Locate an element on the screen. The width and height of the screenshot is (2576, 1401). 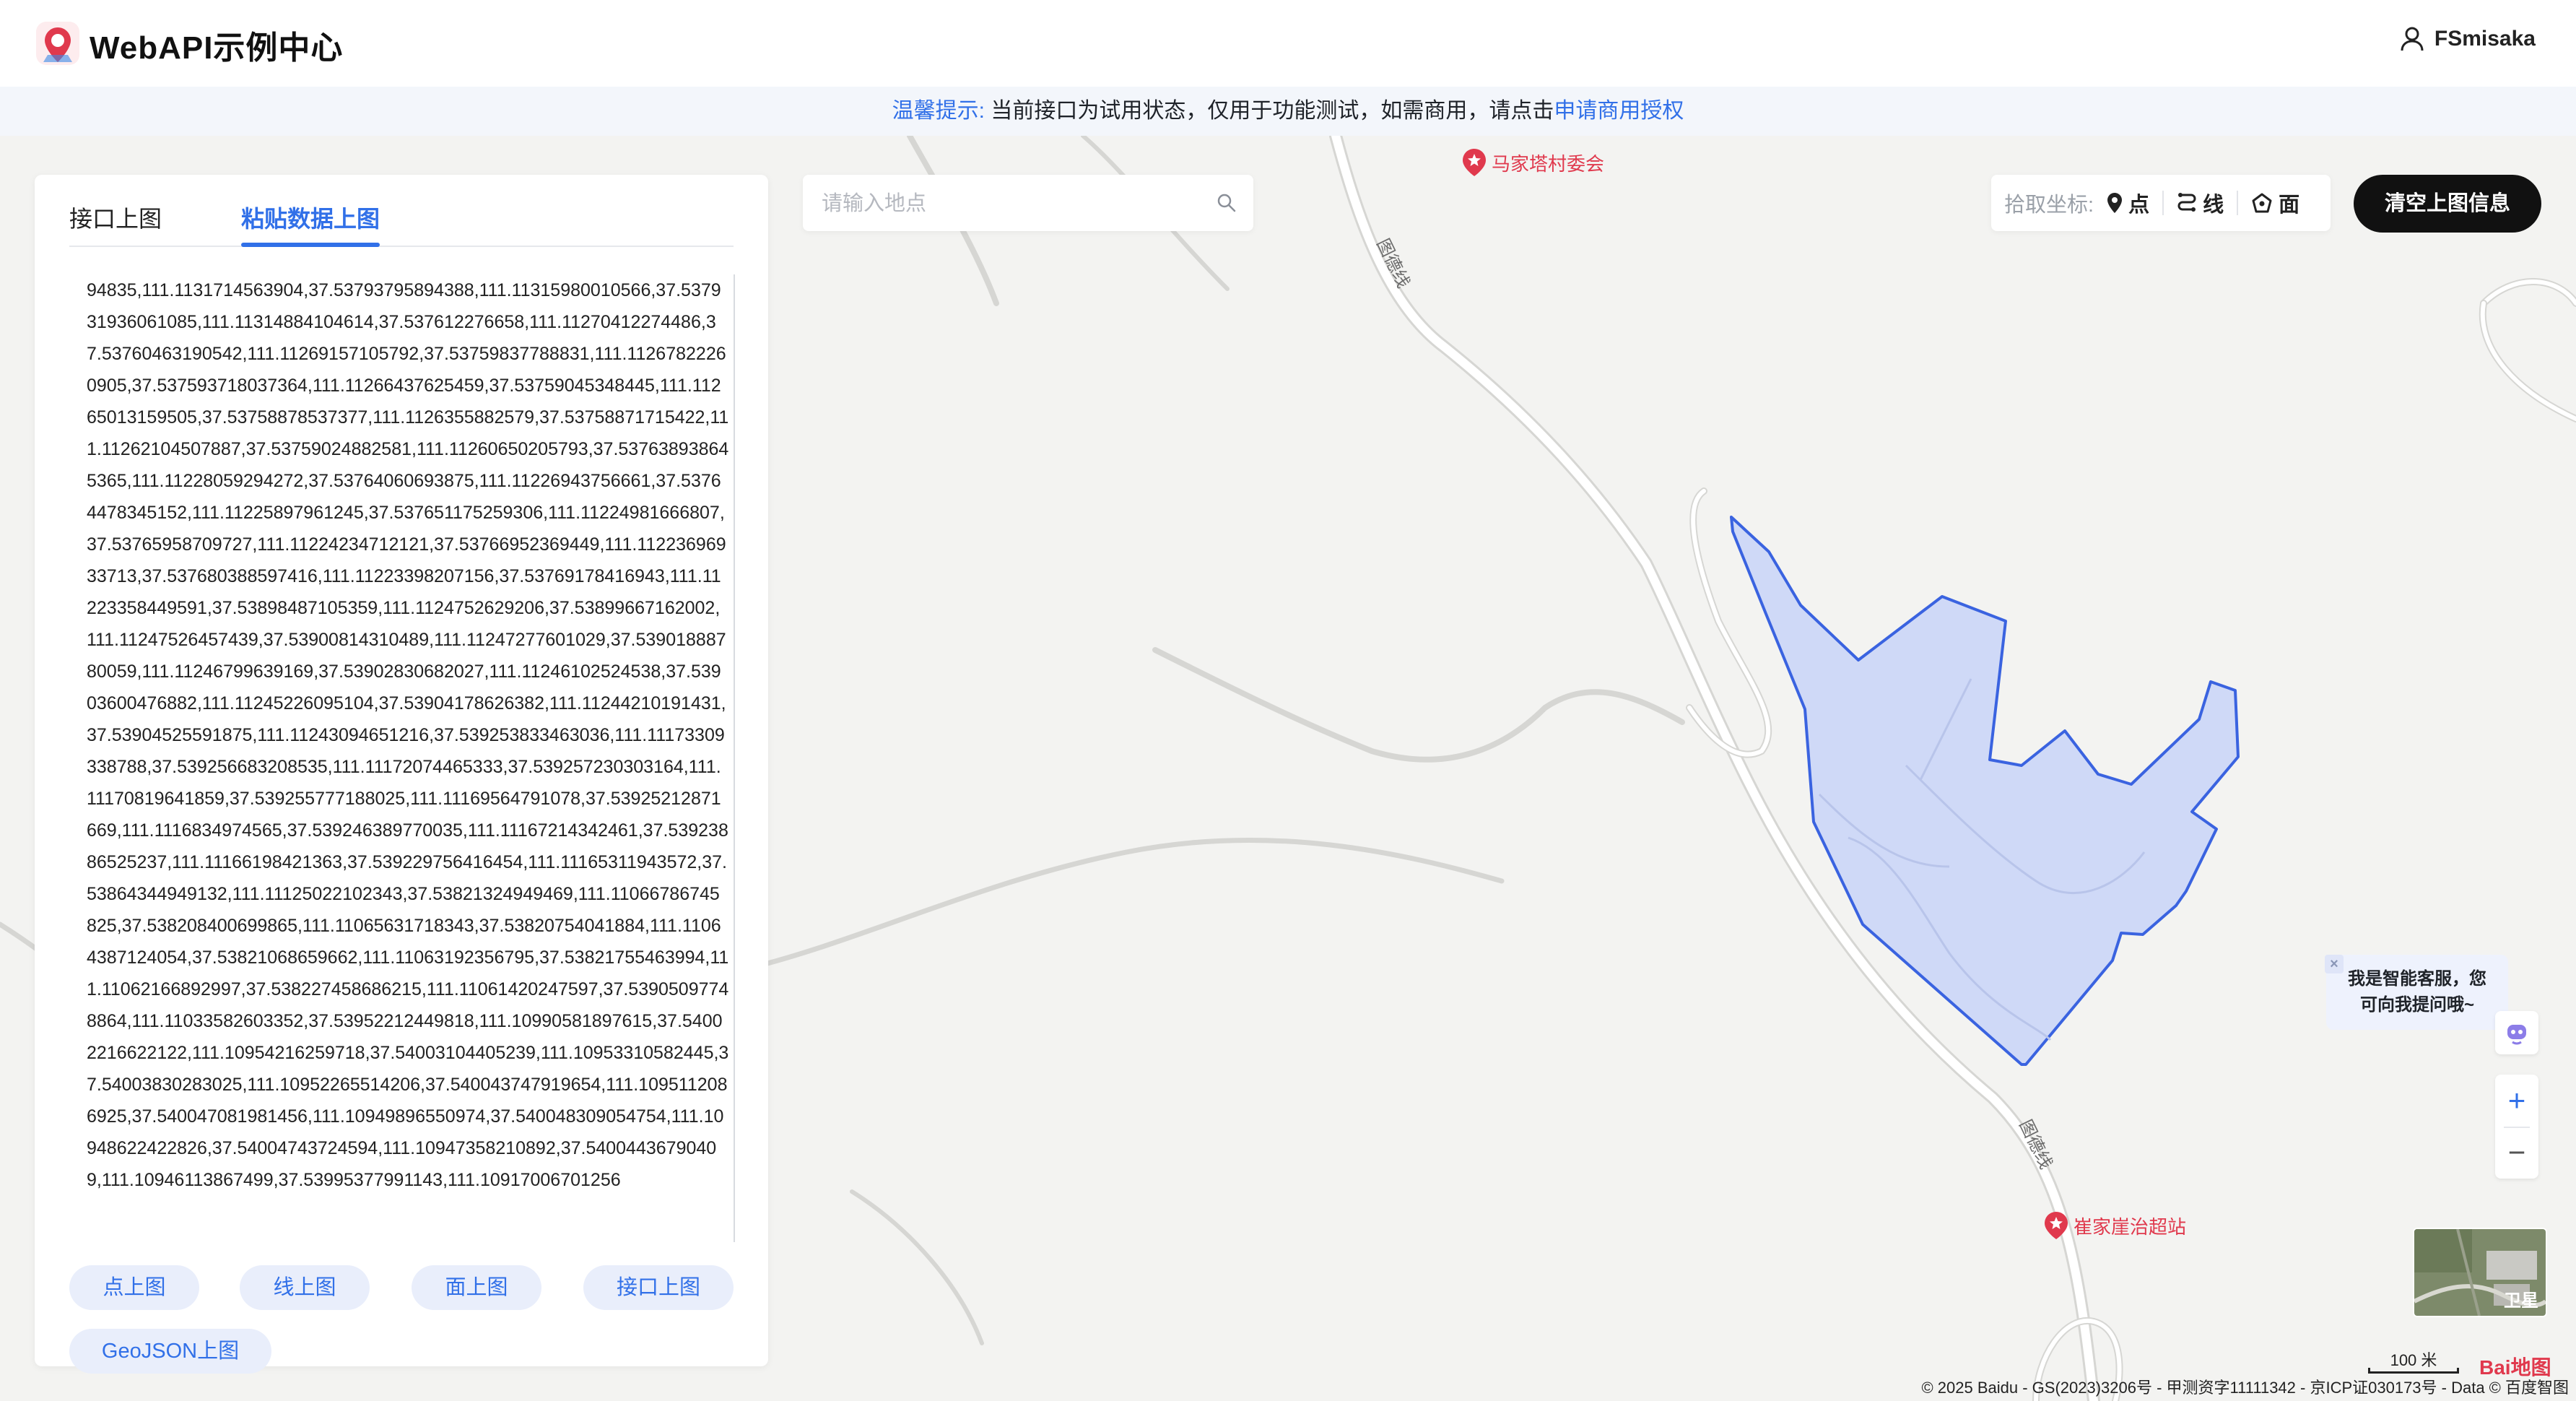
coordinate-picker: 拾取坐标: 点 线 面 is located at coordinates (2161, 203).